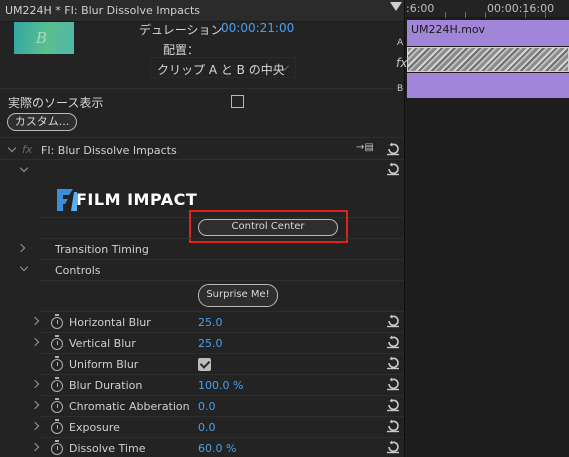 Image resolution: width=569 pixels, height=457 pixels. Describe the element at coordinates (67, 200) in the screenshot. I see `film-impact-logo-mark` at that location.